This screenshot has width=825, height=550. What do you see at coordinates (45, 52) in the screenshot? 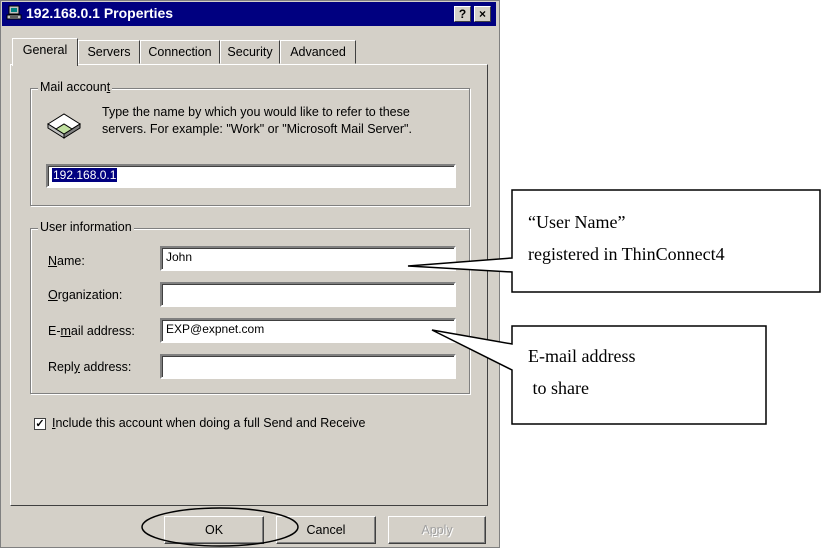
I see `tab-general: General` at bounding box center [45, 52].